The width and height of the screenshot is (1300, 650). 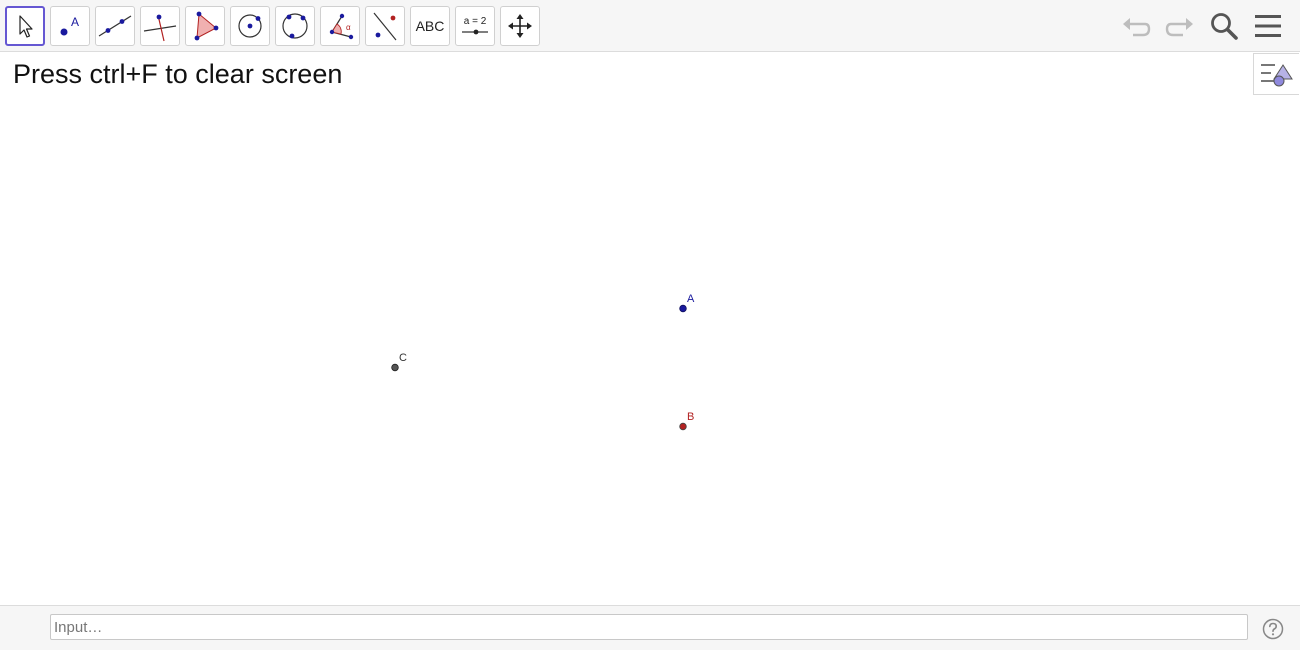 What do you see at coordinates (348, 27) in the screenshot?
I see `svg-text: α` at bounding box center [348, 27].